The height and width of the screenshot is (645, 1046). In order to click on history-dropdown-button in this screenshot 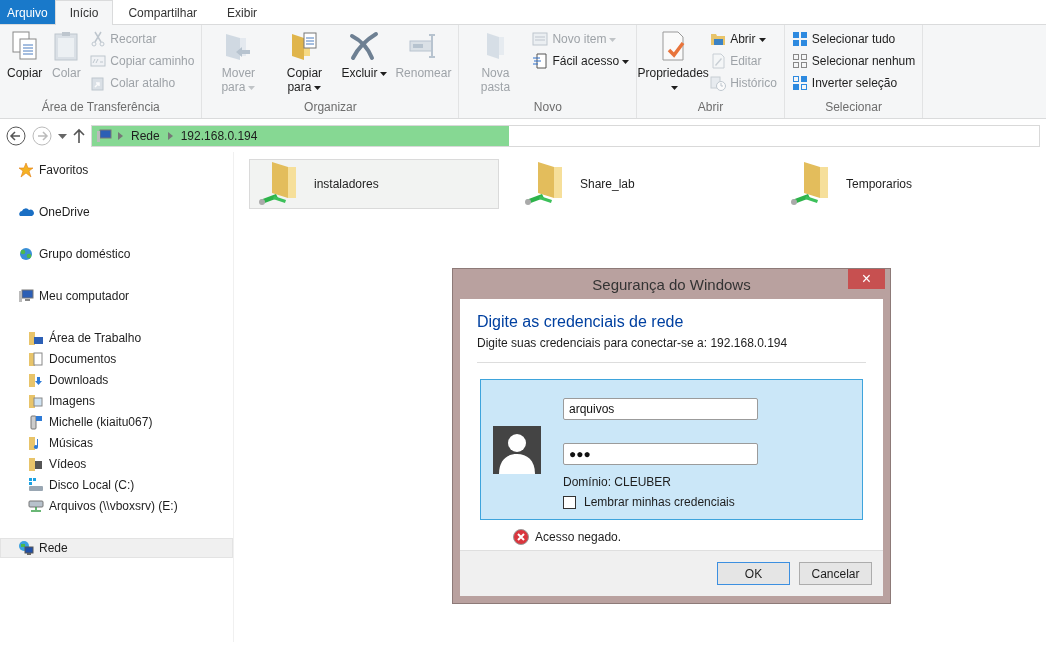, I will do `click(62, 136)`.